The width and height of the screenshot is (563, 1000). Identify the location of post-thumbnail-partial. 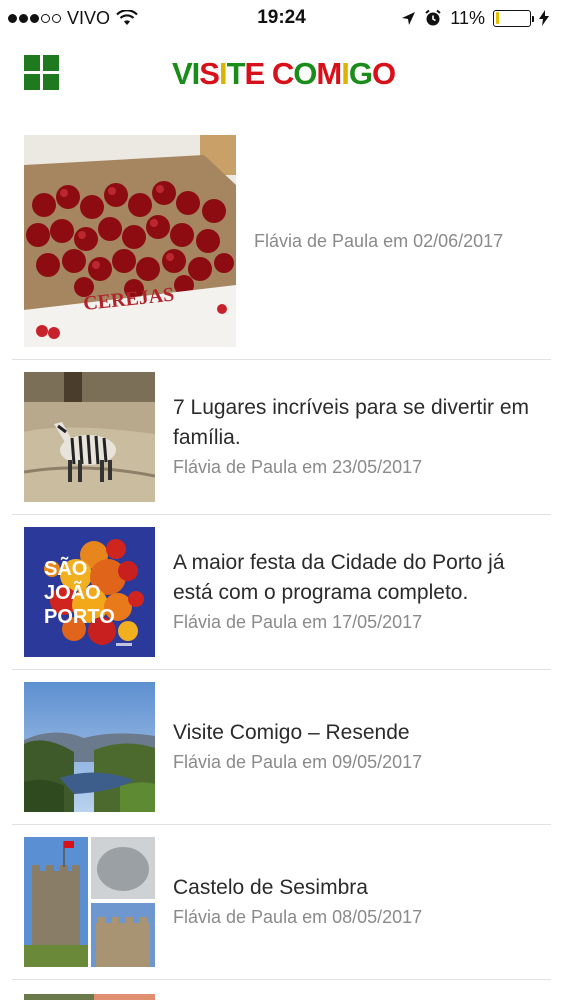
(89, 997).